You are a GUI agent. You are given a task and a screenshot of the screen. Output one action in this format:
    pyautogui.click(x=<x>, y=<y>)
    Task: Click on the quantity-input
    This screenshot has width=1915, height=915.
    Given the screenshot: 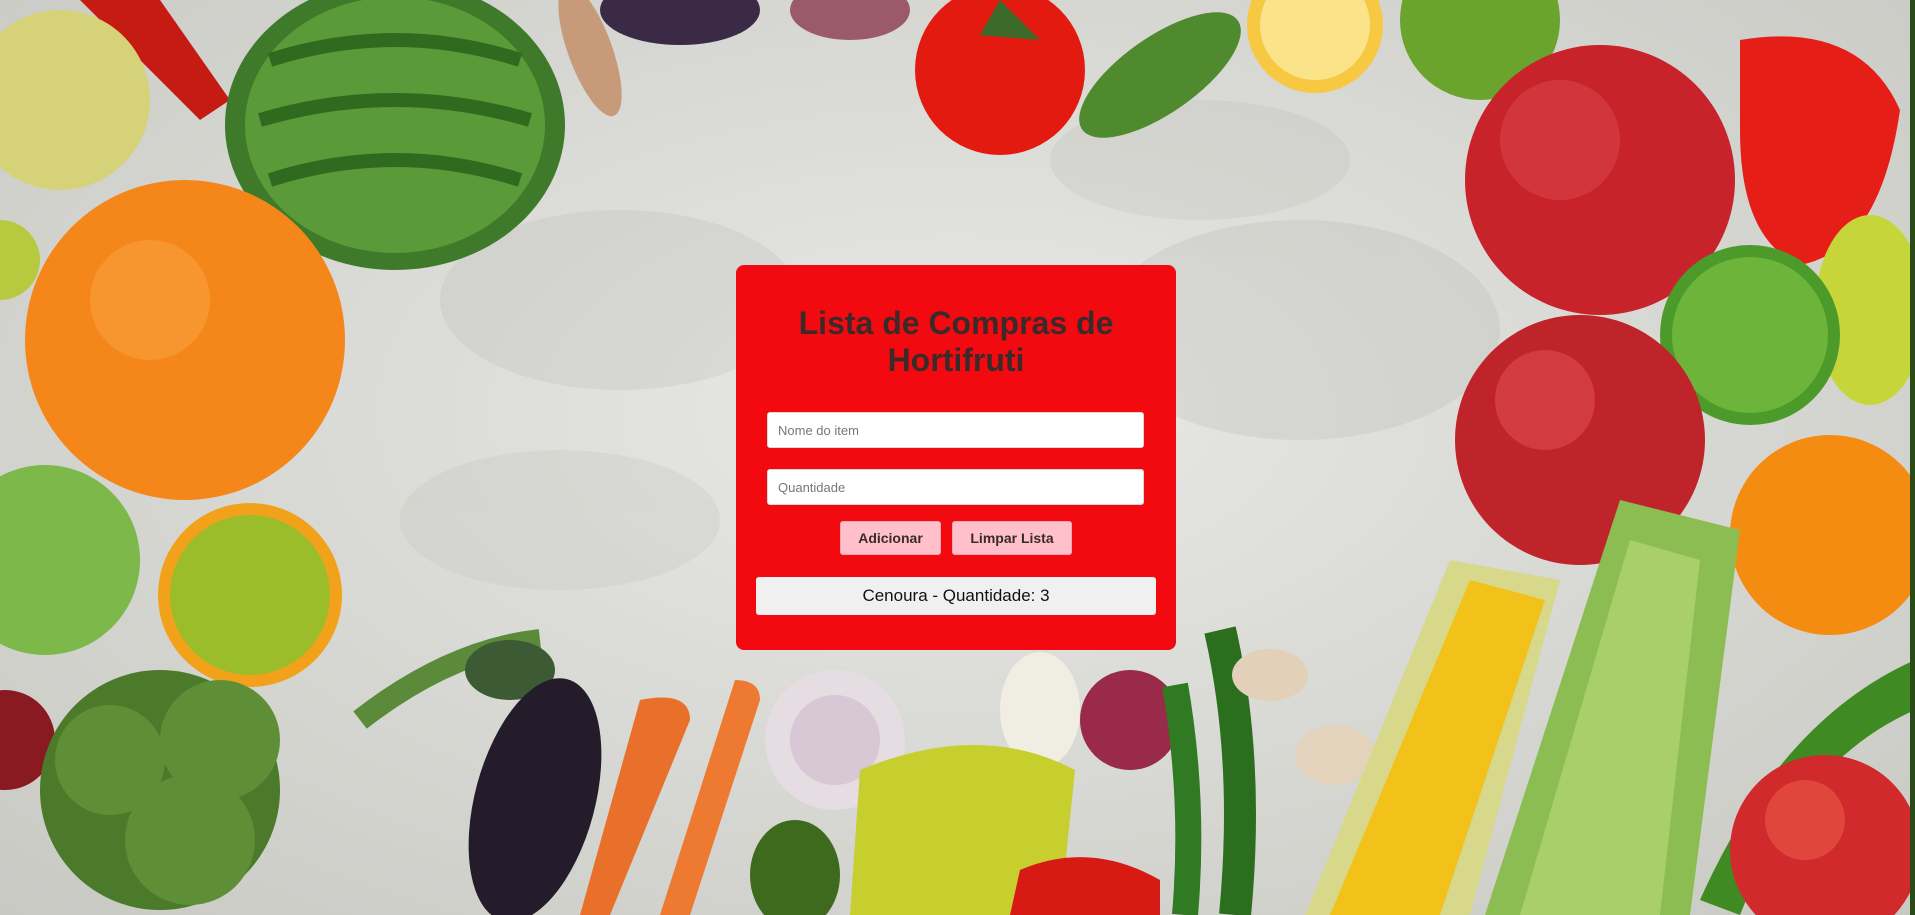 What is the action you would take?
    pyautogui.click(x=955, y=487)
    